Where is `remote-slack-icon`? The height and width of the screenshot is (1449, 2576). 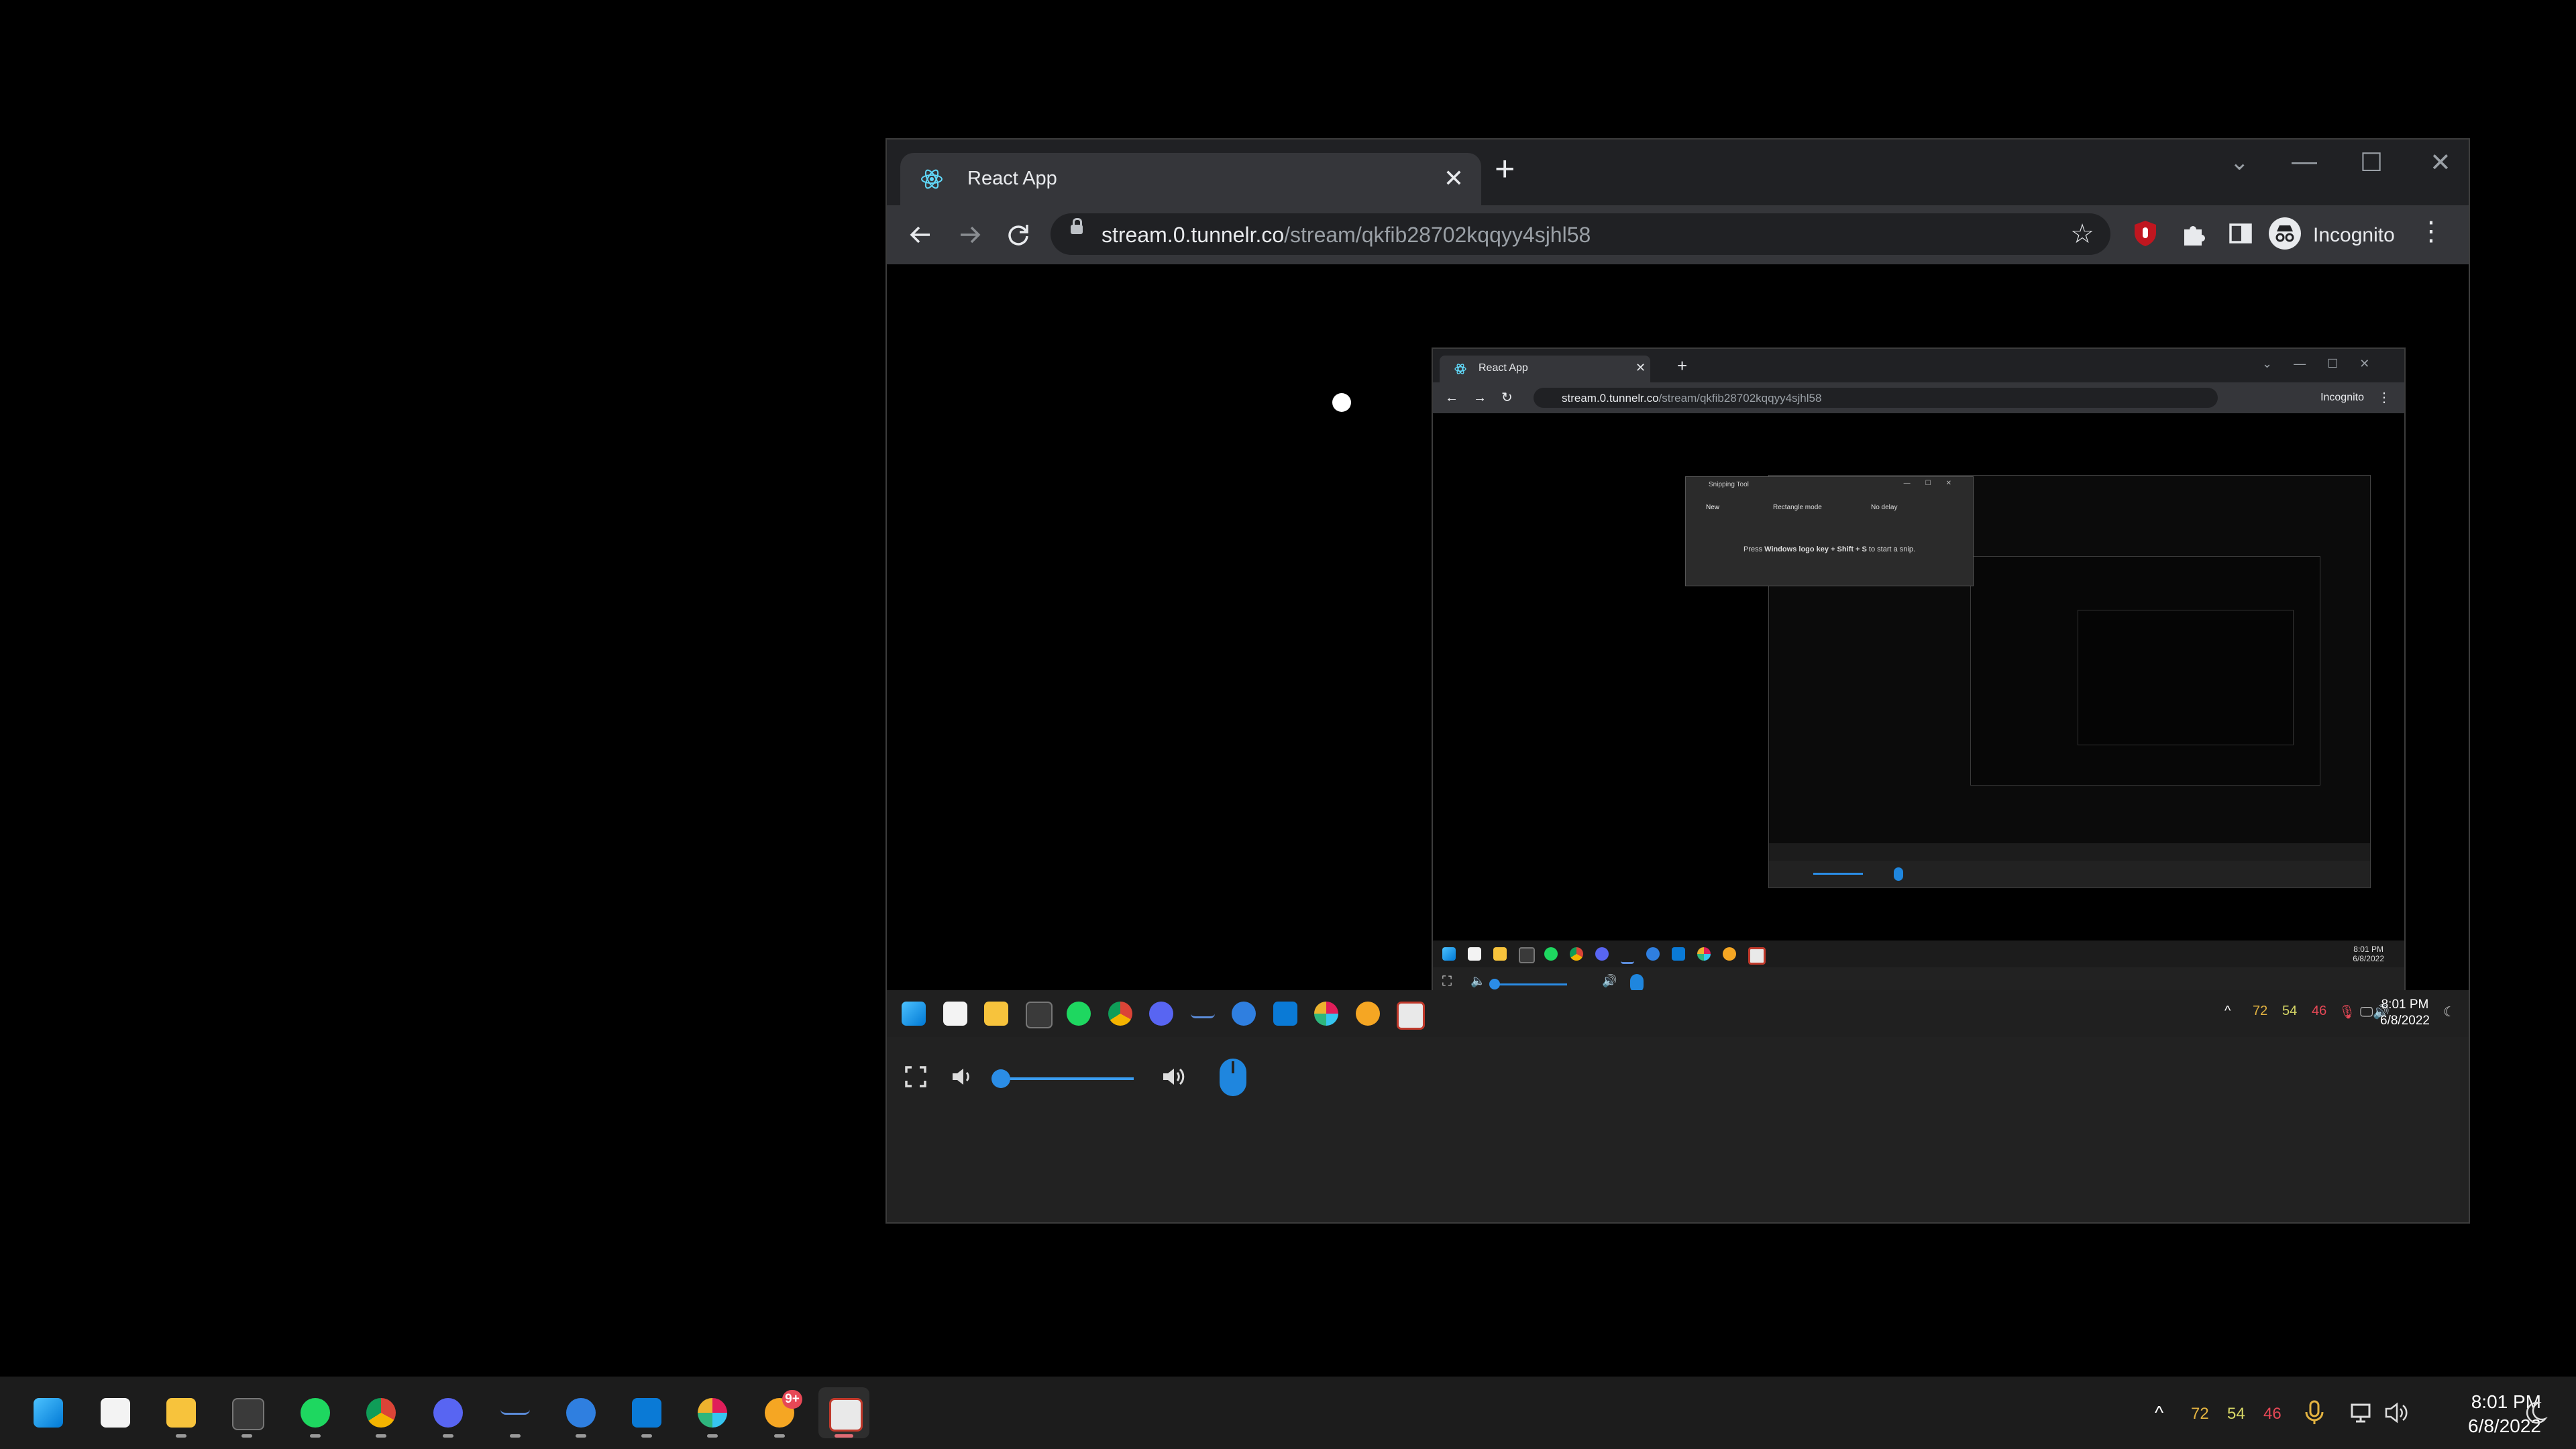
remote-slack-icon is located at coordinates (1326, 1014).